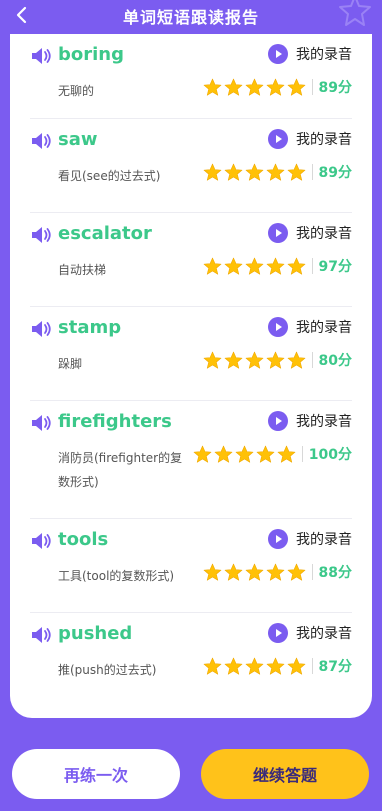 Image resolution: width=382 pixels, height=811 pixels. Describe the element at coordinates (191, 660) in the screenshot. I see `list-item: pushed 推(push的过去式) 我的录音 87分` at that location.